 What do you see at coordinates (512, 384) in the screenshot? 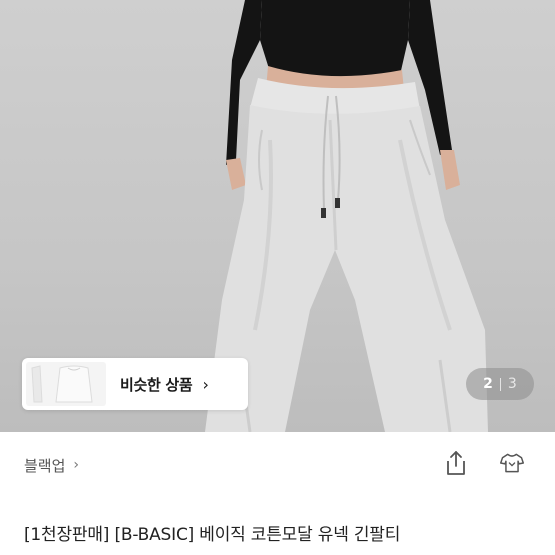
I see `total-pages: 3` at bounding box center [512, 384].